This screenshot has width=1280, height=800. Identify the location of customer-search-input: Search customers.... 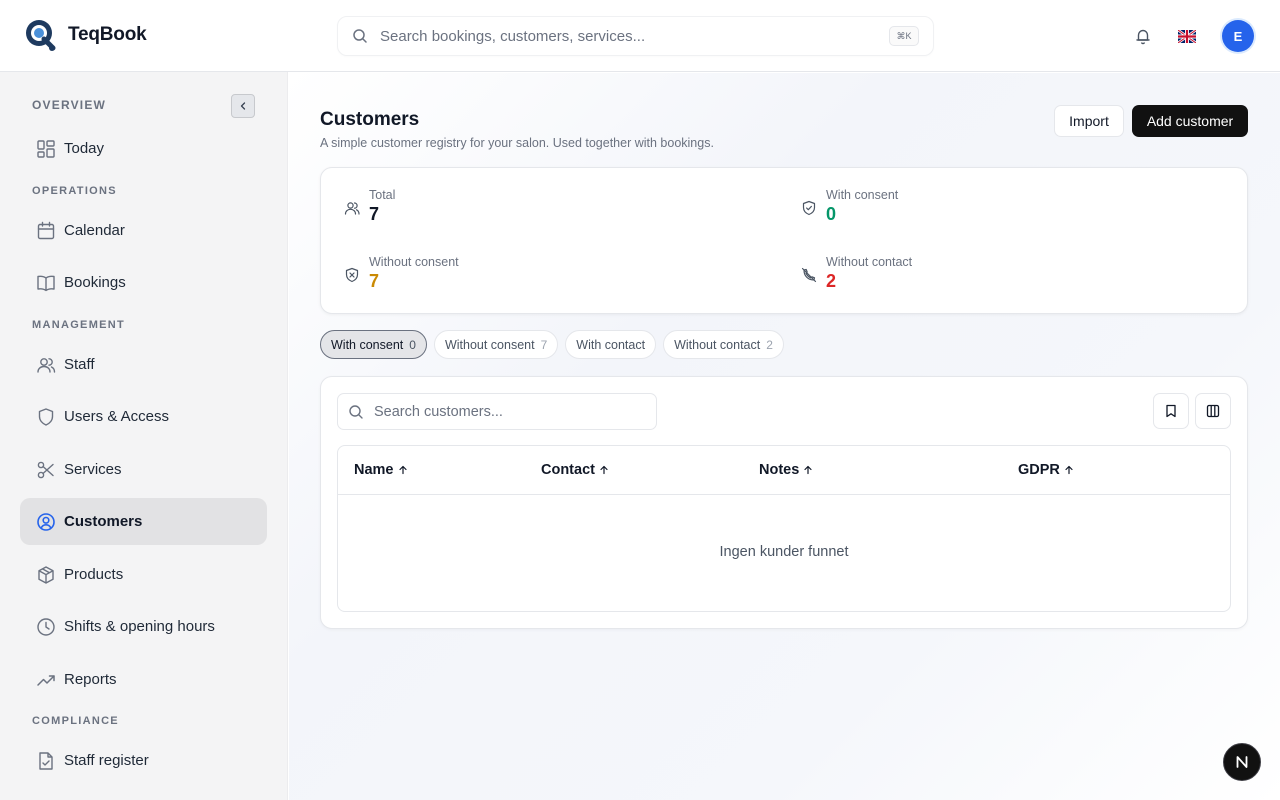
(497, 411).